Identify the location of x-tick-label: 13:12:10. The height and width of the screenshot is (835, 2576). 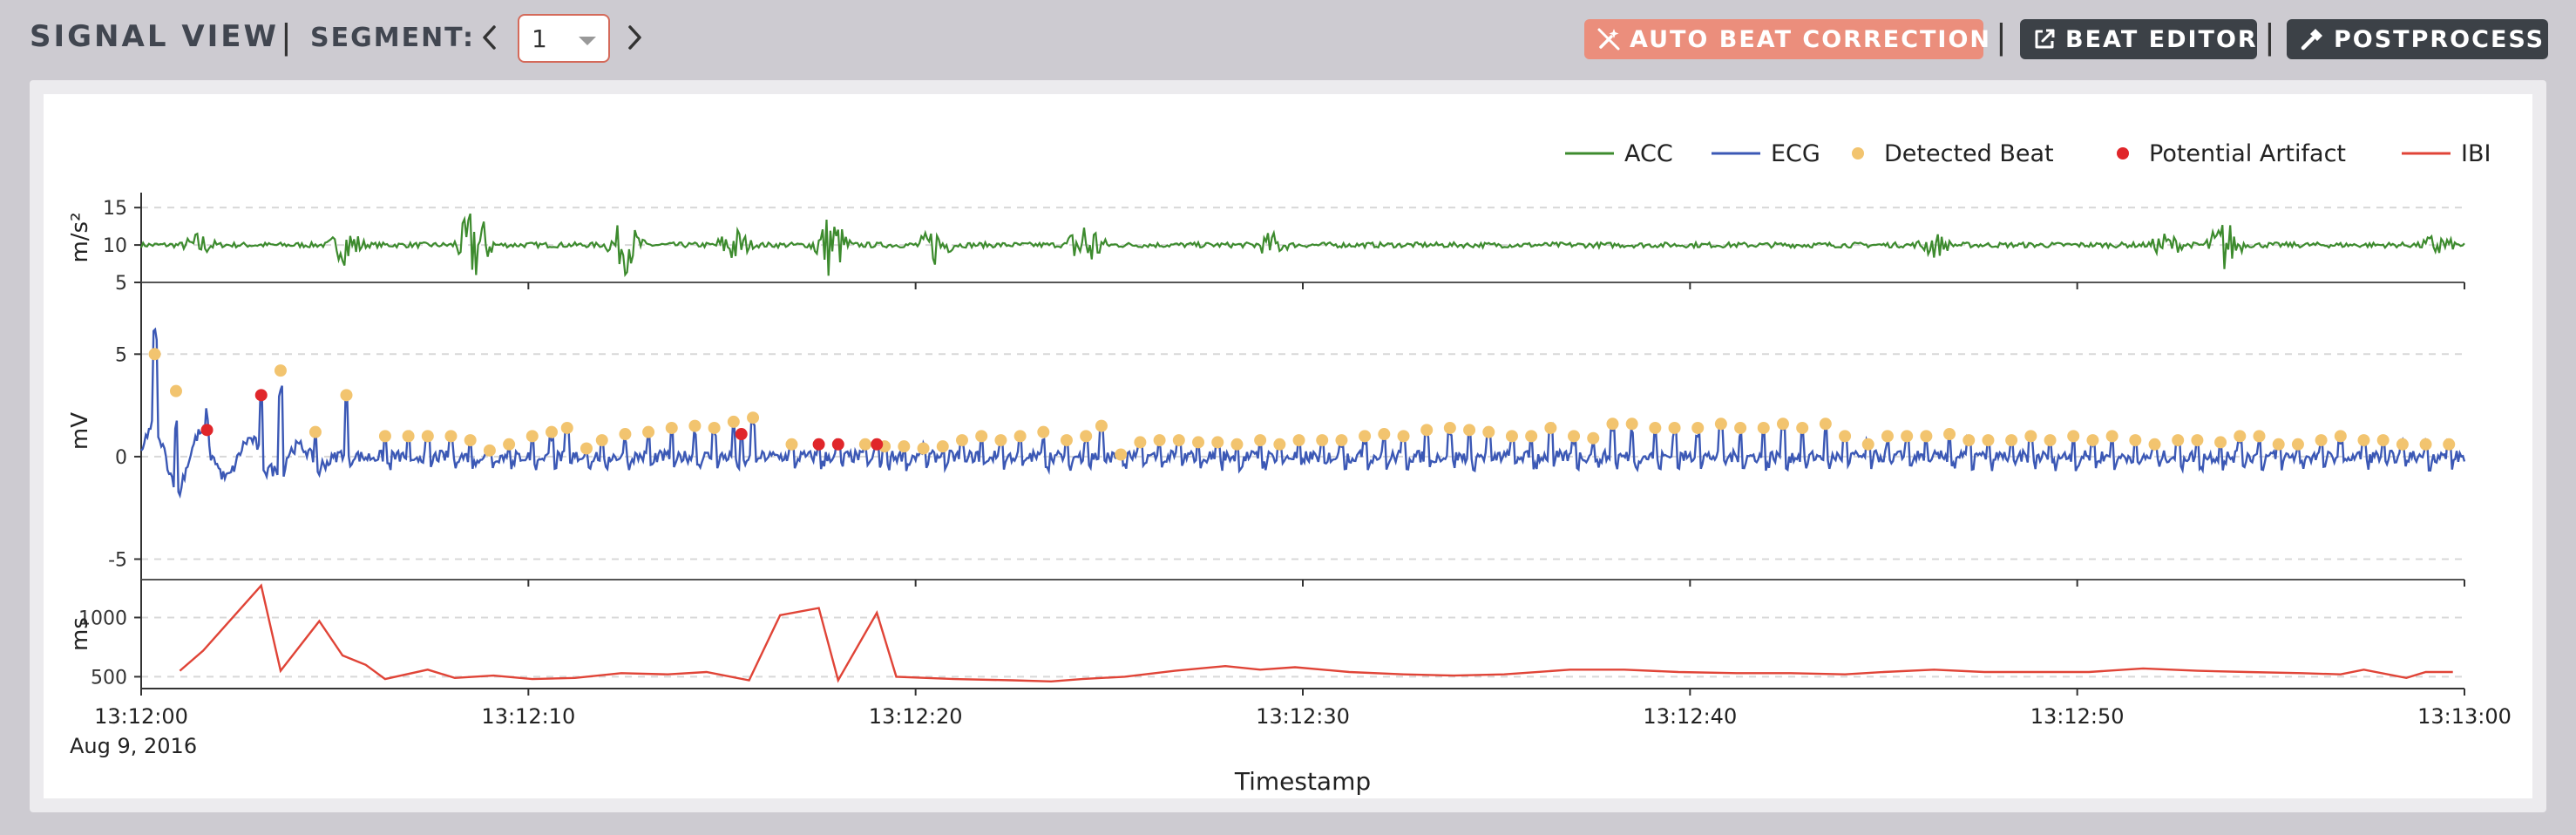
(528, 716).